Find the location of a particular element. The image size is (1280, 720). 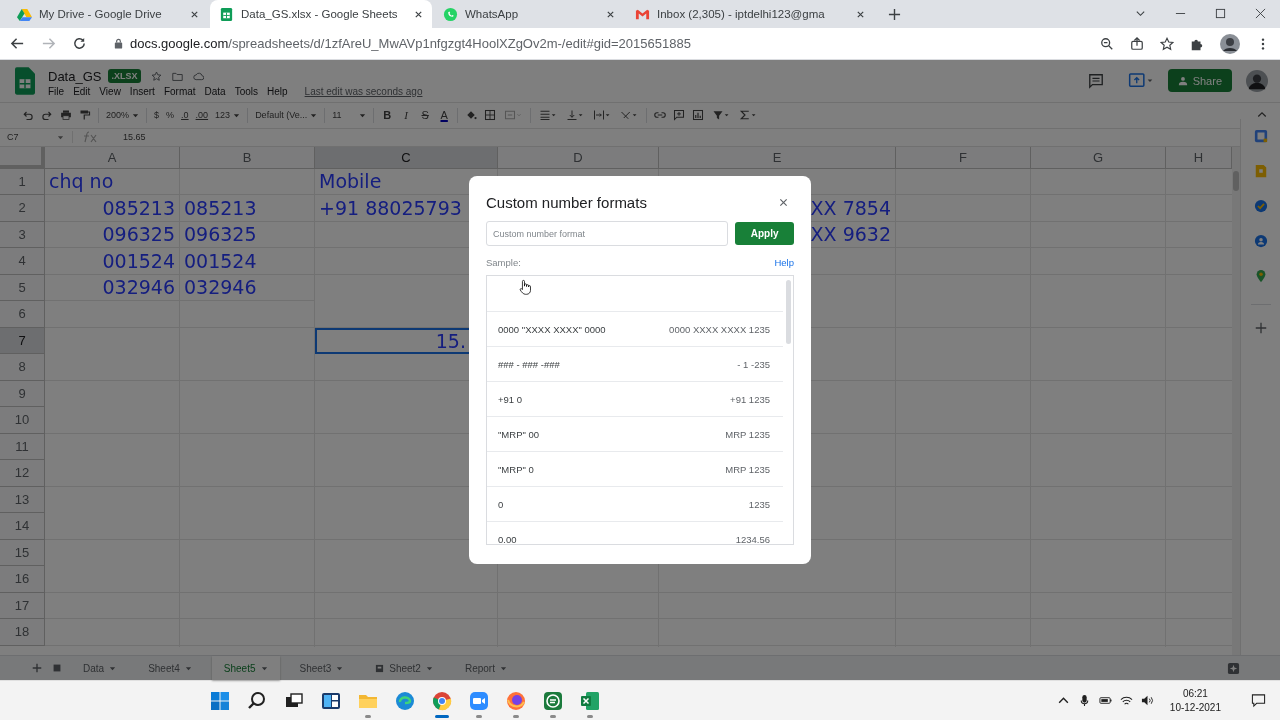

column-header: F is located at coordinates (963, 157).